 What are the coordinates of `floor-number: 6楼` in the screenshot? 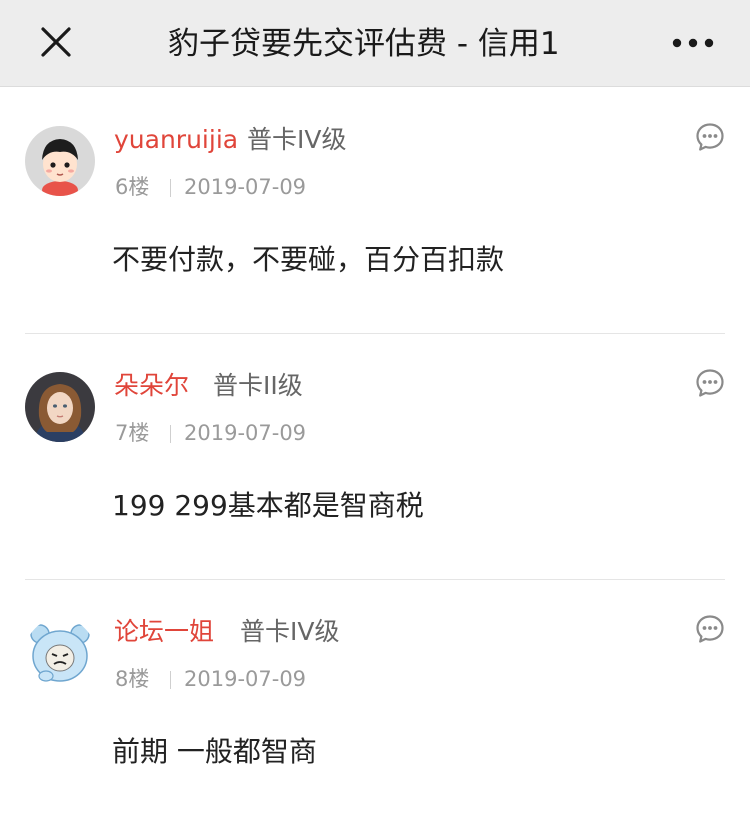 It's located at (132, 187).